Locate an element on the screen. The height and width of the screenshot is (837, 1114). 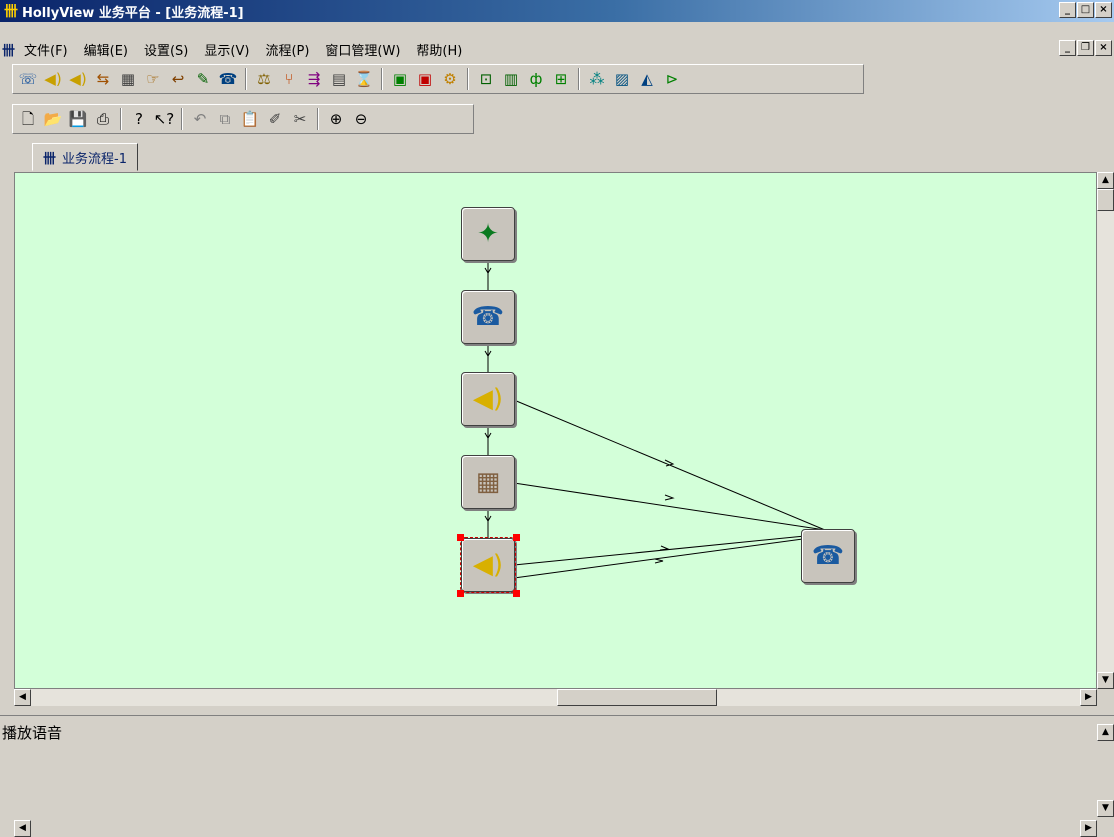
transfer-icon: ⇆ is located at coordinates (103, 79).